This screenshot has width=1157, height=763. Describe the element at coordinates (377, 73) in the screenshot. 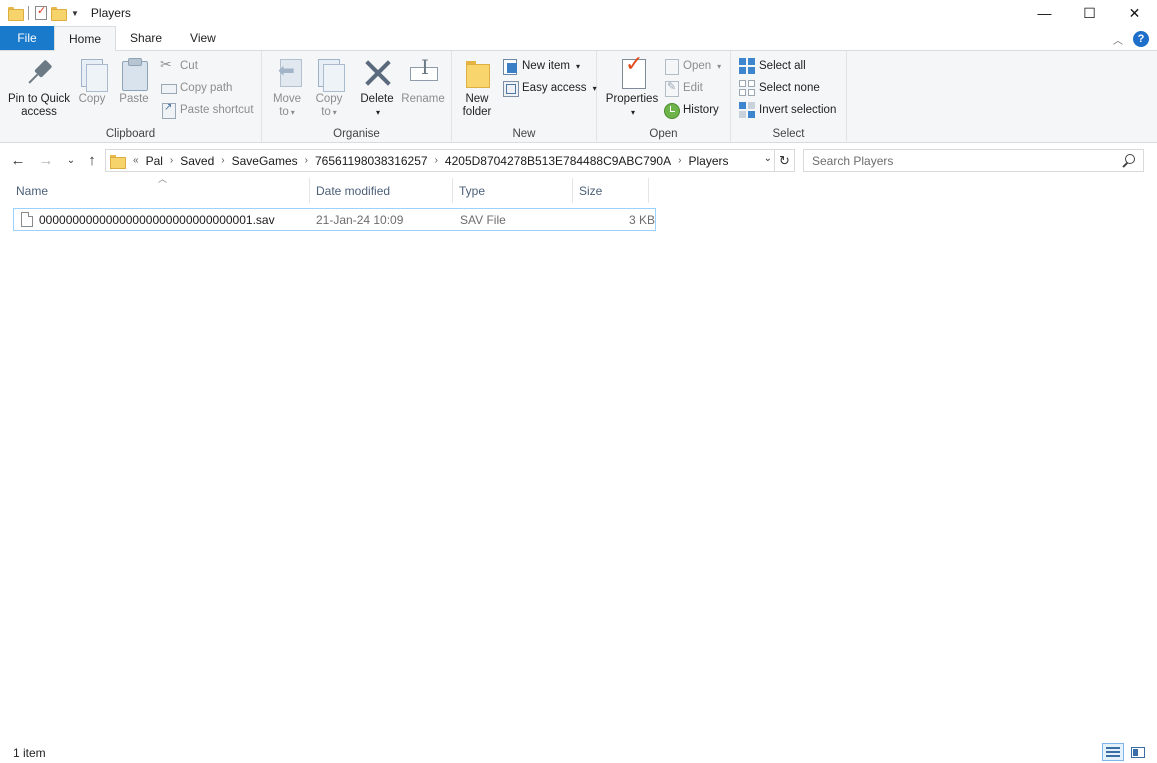

I see `delete-icon` at that location.